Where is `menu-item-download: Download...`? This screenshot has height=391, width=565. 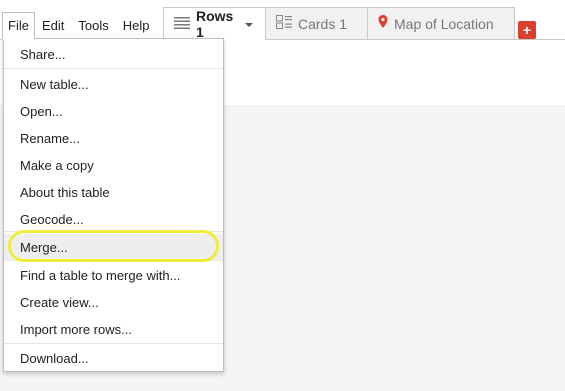 menu-item-download: Download... is located at coordinates (113, 358).